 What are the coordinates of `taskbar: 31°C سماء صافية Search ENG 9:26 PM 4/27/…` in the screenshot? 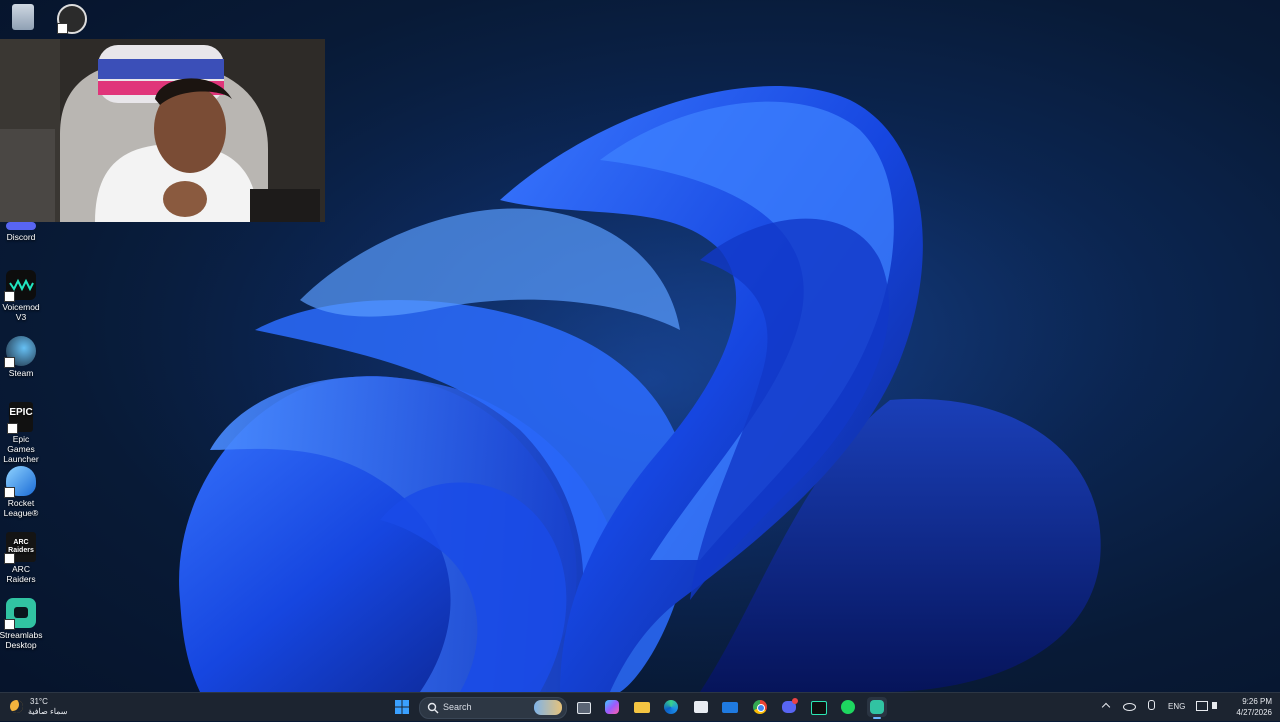 It's located at (640, 706).